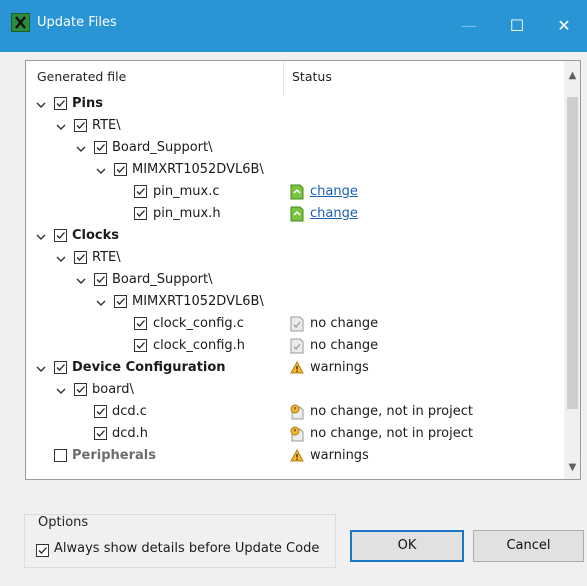  What do you see at coordinates (77, 22) in the screenshot?
I see `window-title: Update Files` at bounding box center [77, 22].